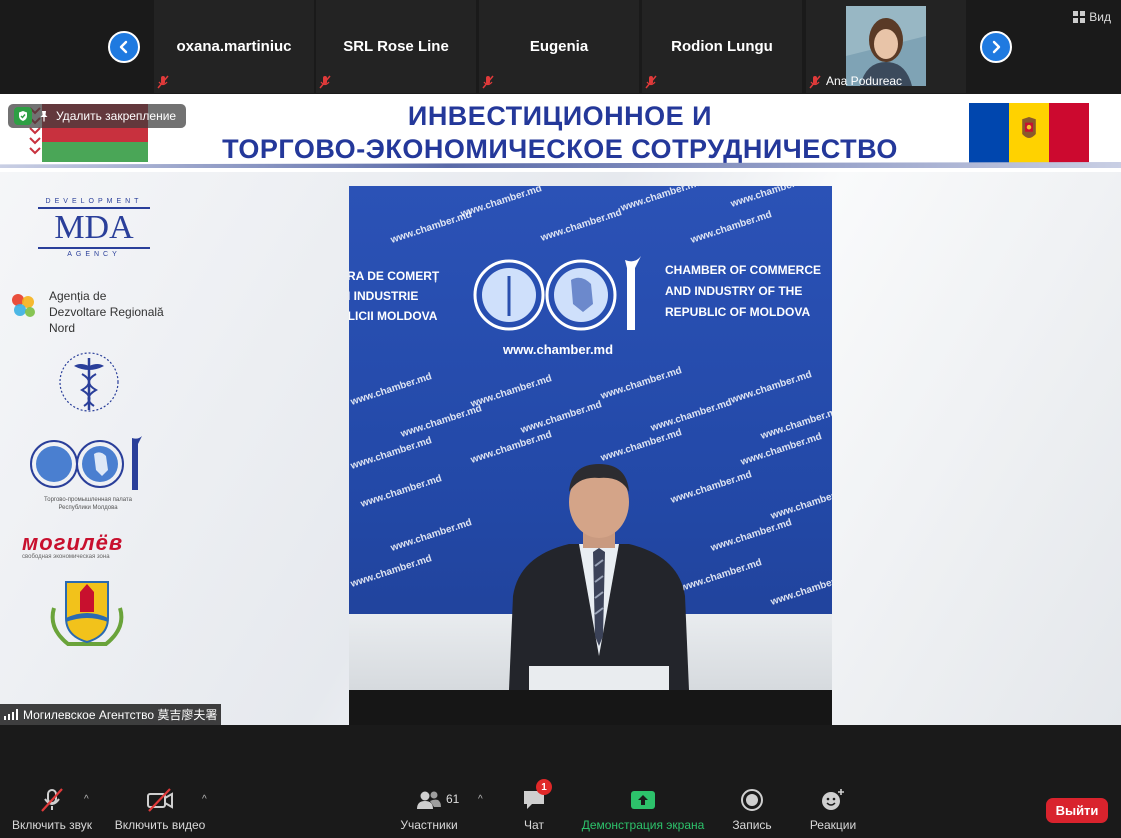 This screenshot has height=838, width=1121. I want to click on cci-en-line3: REPUBLIC OF MOLDOVA, so click(738, 312).